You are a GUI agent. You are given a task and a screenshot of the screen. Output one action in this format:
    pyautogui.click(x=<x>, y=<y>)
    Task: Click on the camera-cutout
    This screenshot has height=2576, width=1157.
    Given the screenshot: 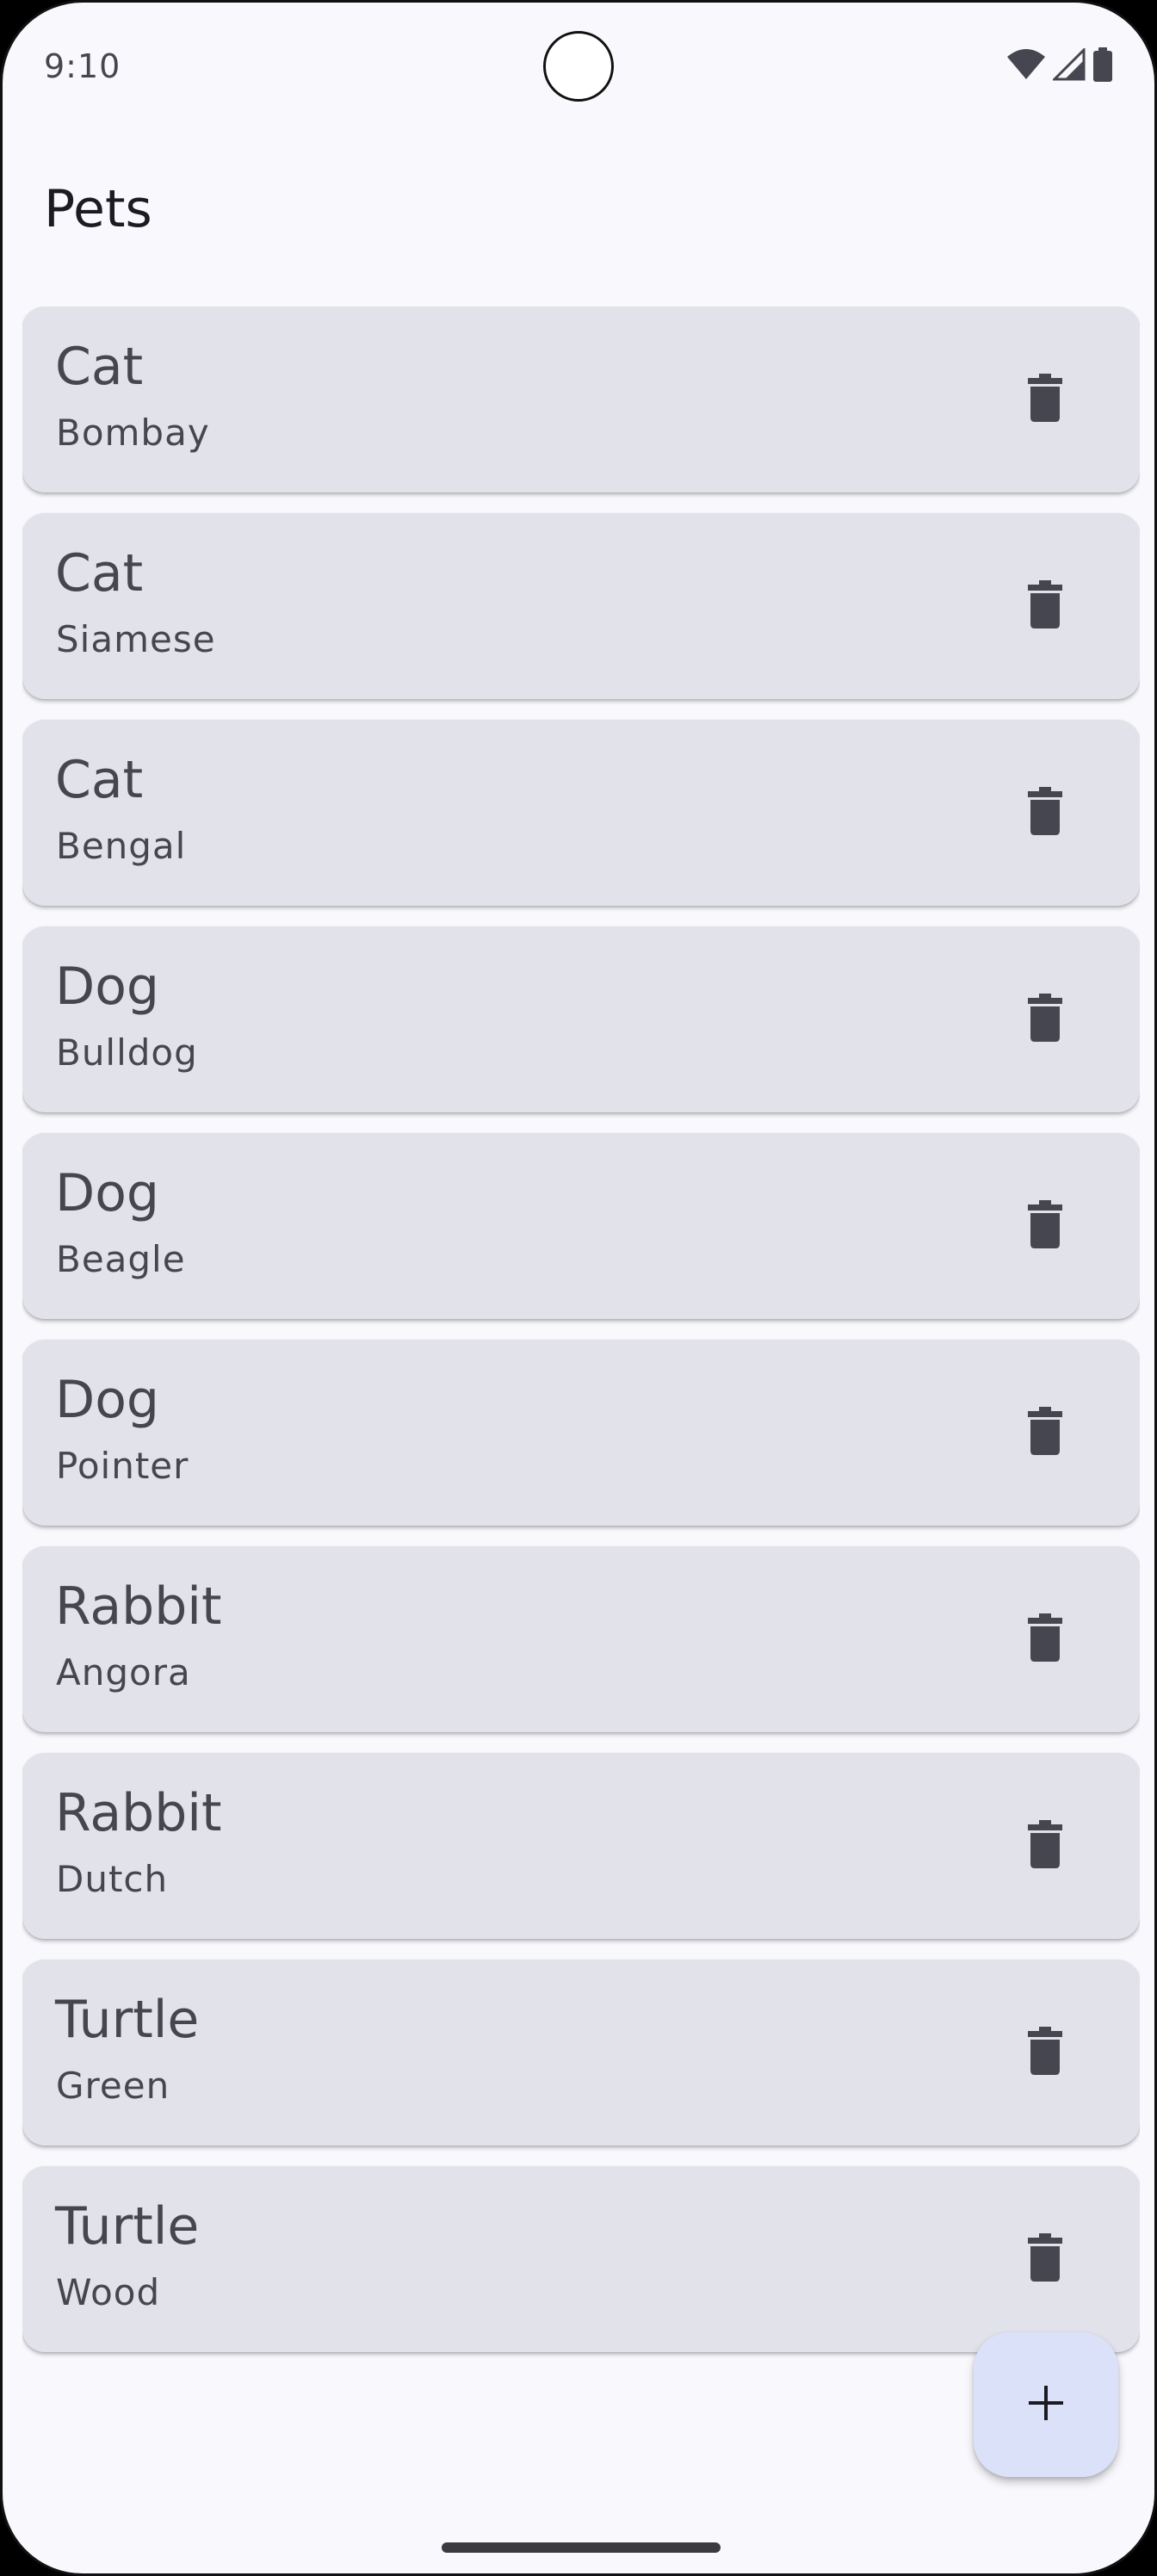 What is the action you would take?
    pyautogui.click(x=579, y=66)
    